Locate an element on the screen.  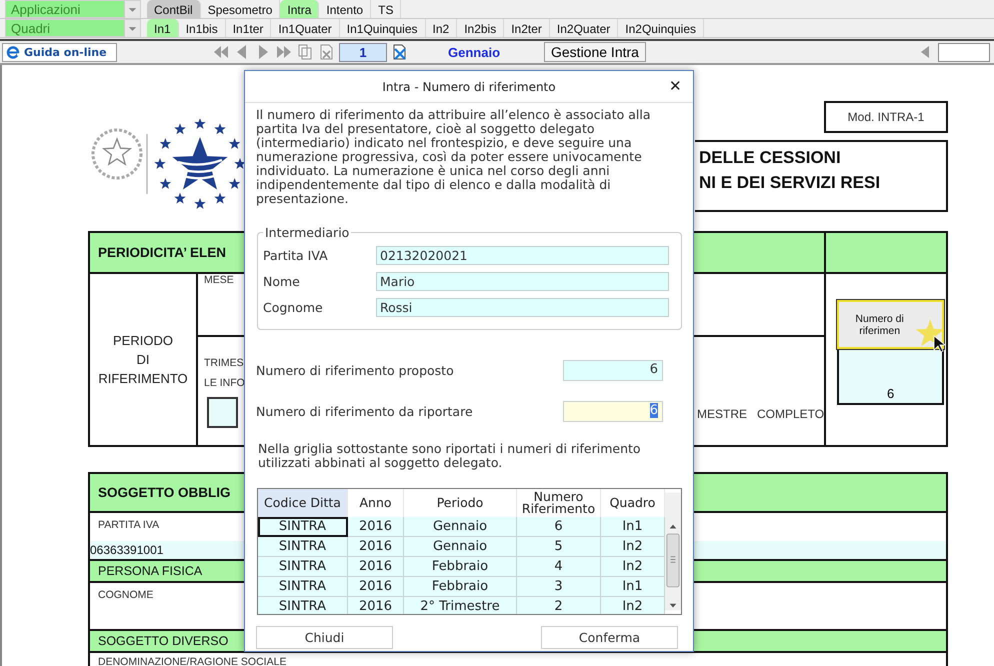
form-title: DELLE CESSIONI is located at coordinates (770, 158).